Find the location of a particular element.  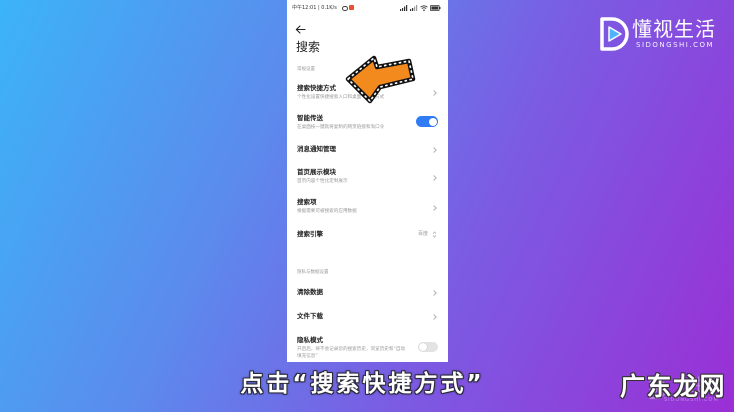

setting-subtitle-line2: 填充信息” is located at coordinates (307, 356).